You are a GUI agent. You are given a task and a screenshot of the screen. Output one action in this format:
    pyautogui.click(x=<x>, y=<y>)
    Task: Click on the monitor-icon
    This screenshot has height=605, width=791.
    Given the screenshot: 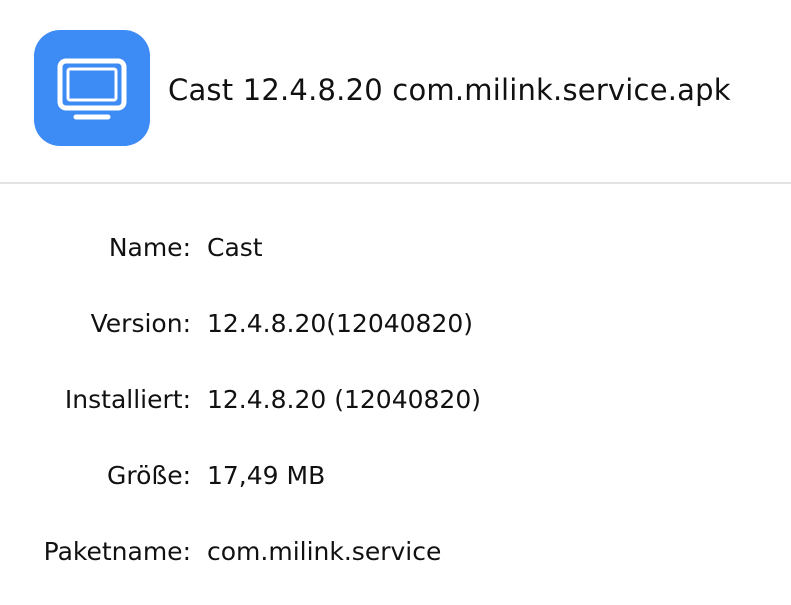 What is the action you would take?
    pyautogui.click(x=92, y=89)
    